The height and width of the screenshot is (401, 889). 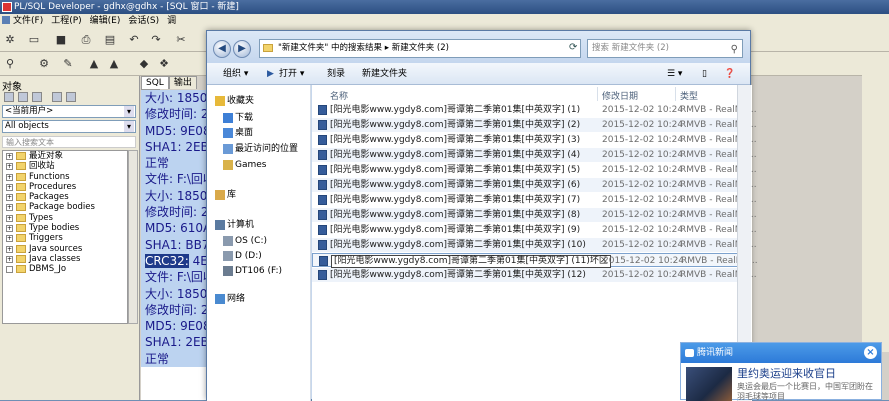 What do you see at coordinates (23, 97) in the screenshot?
I see `filter-icon` at bounding box center [23, 97].